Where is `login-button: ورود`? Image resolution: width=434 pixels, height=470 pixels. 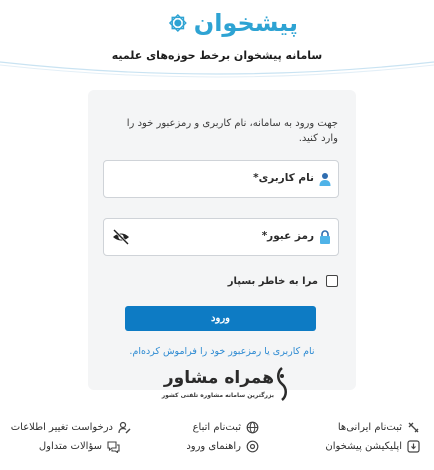 login-button: ورود is located at coordinates (220, 318).